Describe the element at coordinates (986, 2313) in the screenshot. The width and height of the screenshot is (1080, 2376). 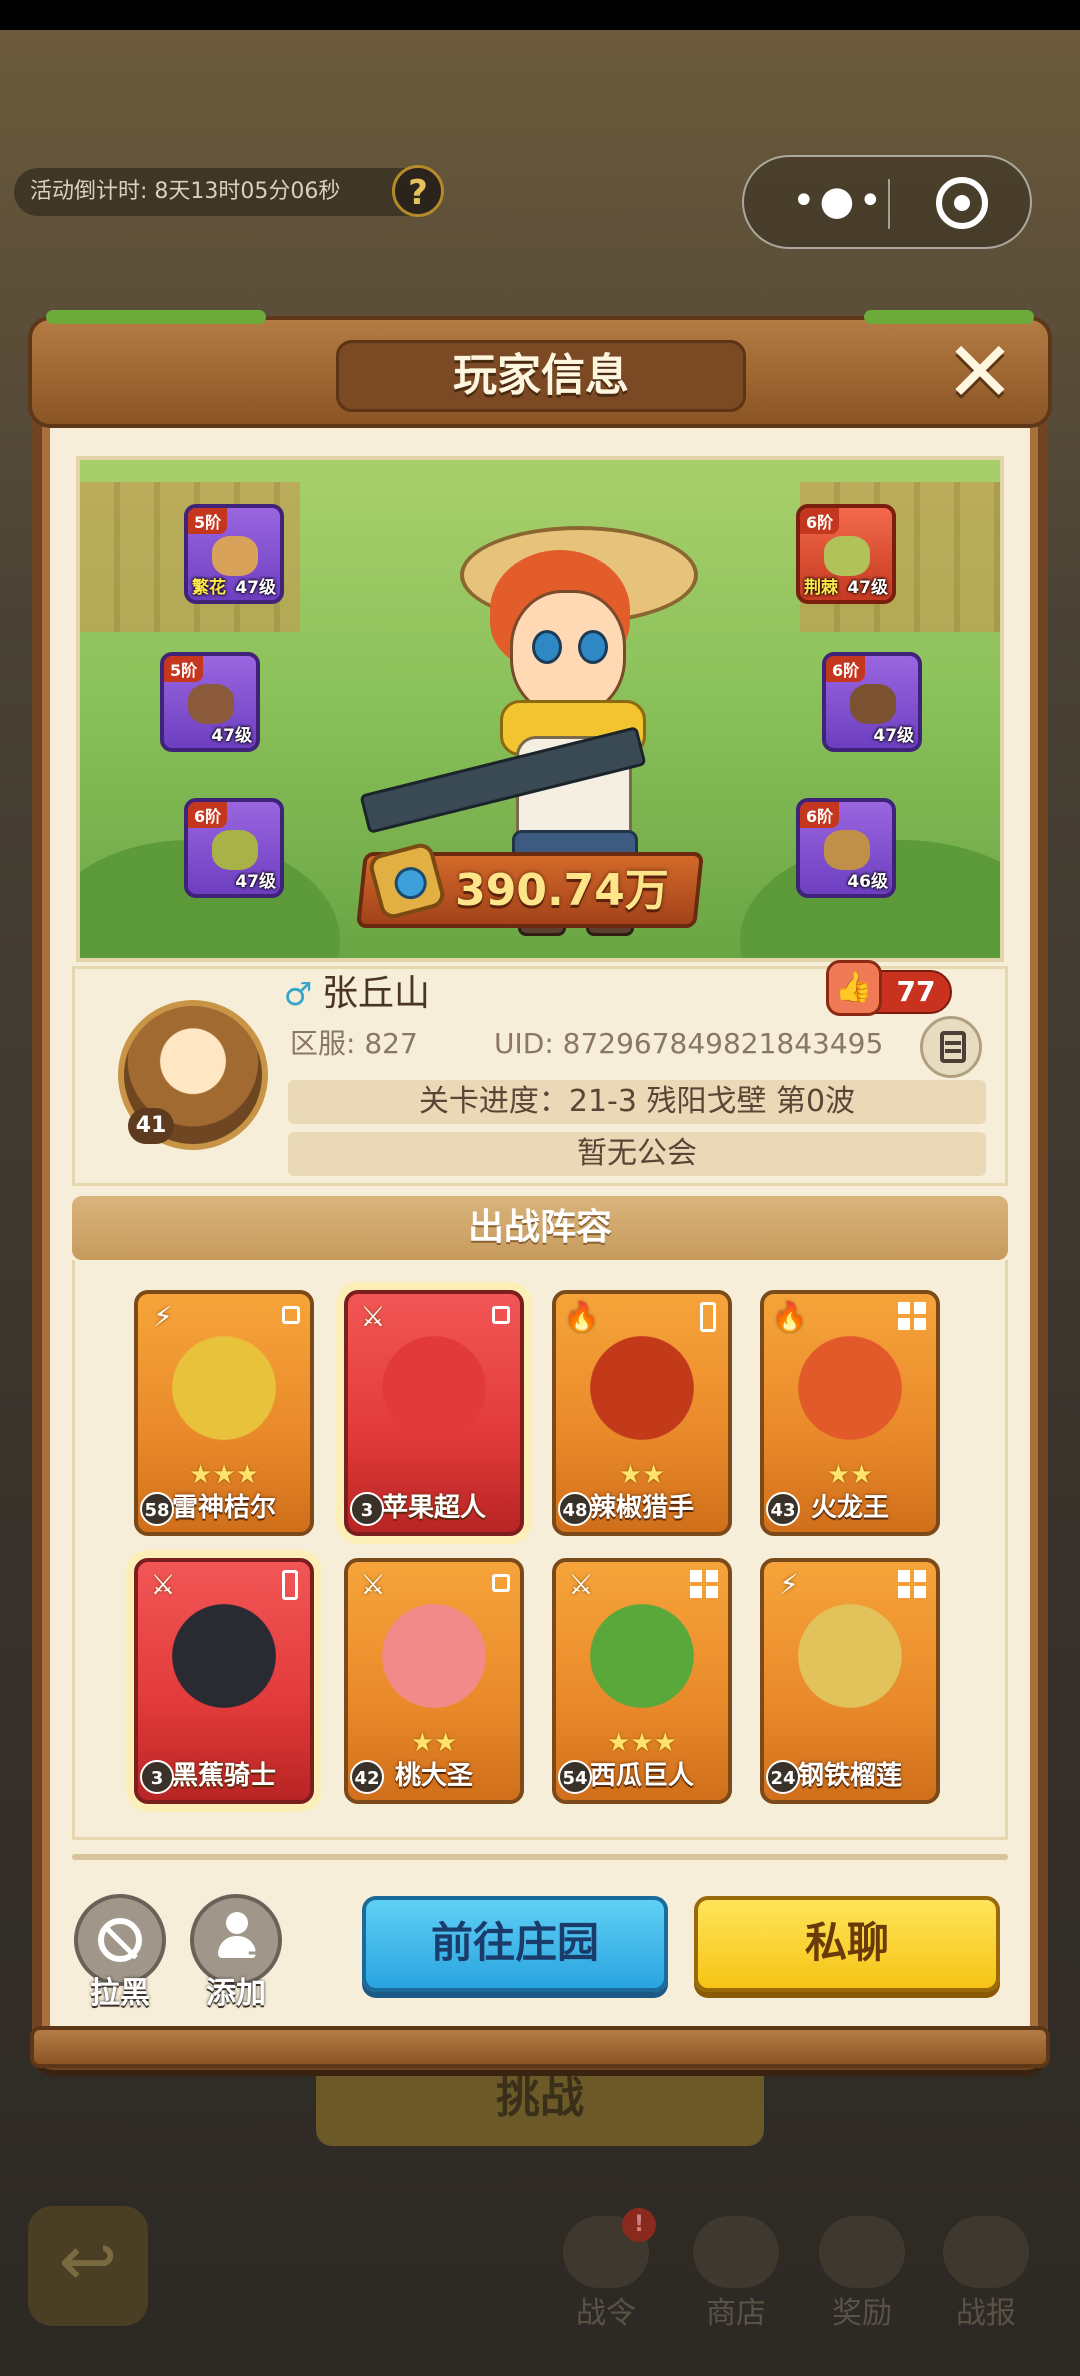
I see `nav-label: 战报` at that location.